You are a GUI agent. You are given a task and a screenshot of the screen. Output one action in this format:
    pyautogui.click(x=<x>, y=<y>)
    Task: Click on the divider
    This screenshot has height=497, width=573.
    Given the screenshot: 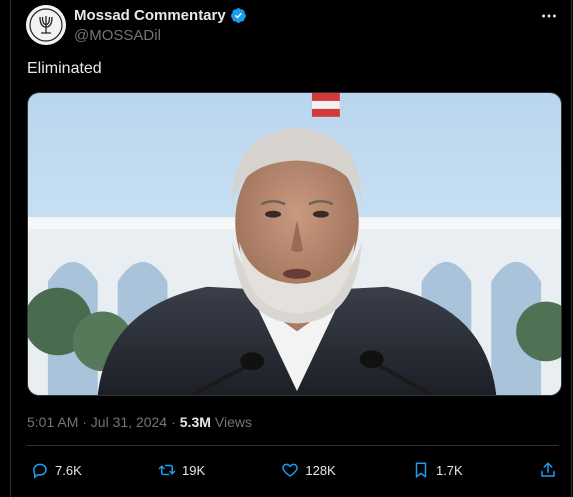 What is the action you would take?
    pyautogui.click(x=293, y=445)
    